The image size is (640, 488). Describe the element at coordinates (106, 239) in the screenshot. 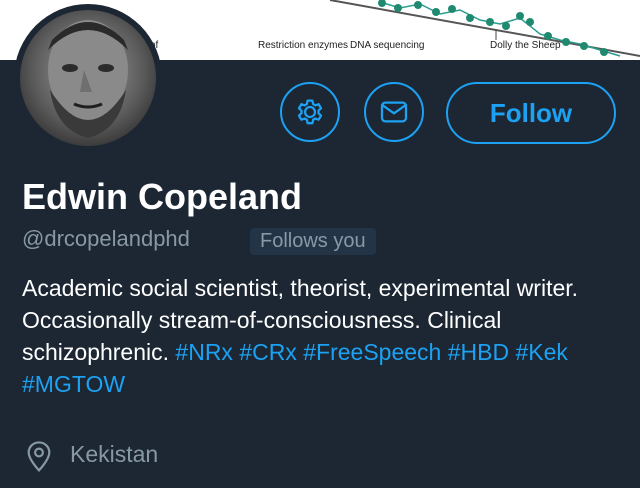

I see `profile-handle: @drcopelandphd` at that location.